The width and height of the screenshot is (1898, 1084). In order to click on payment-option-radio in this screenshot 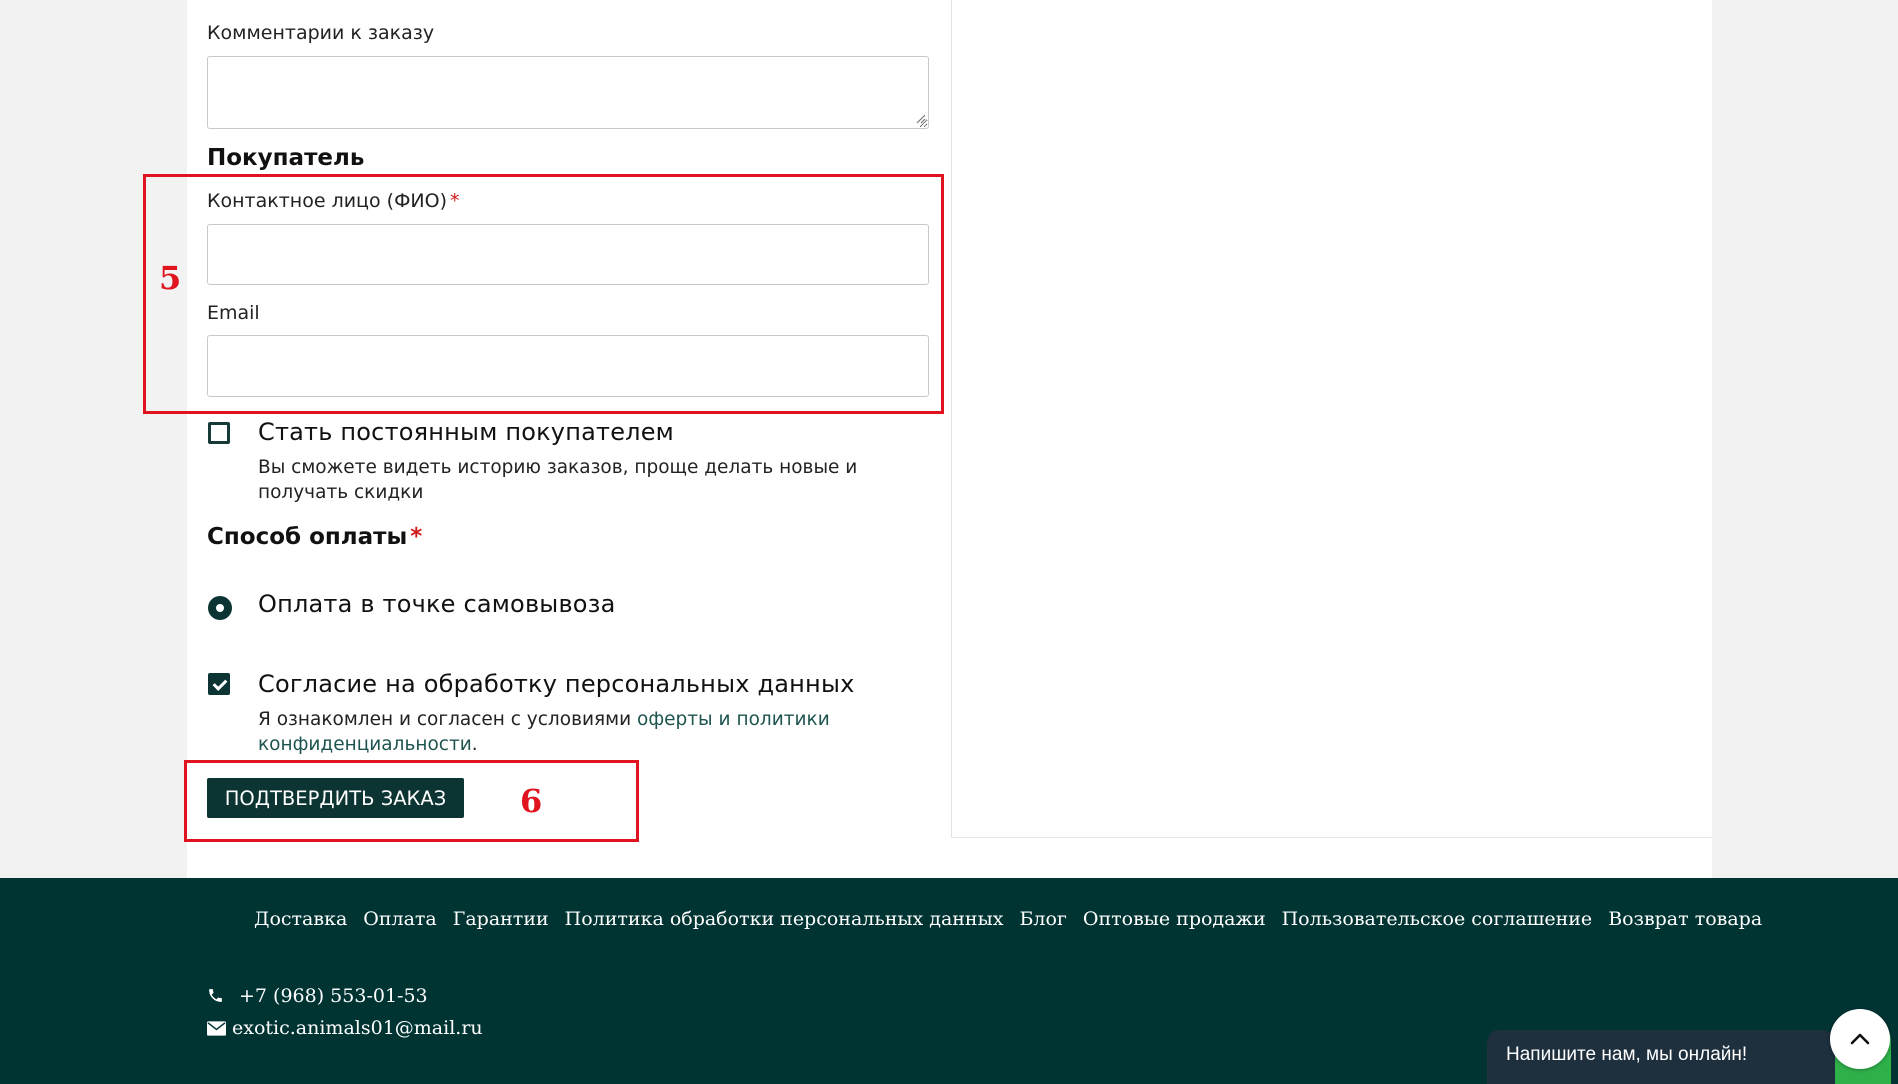, I will do `click(220, 608)`.